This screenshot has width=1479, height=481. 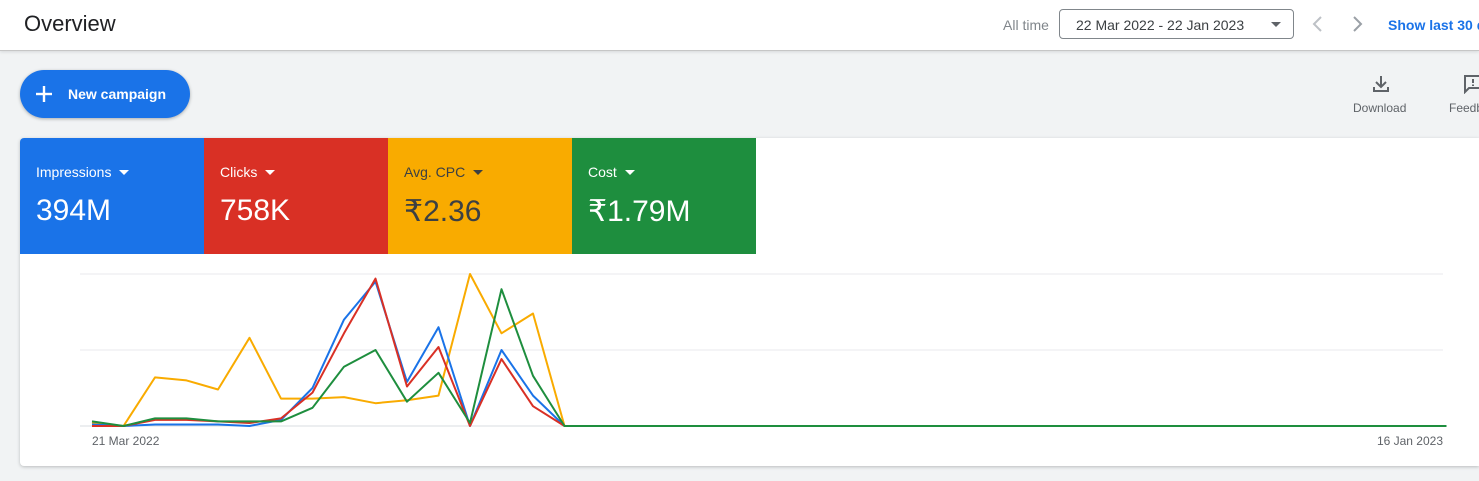 What do you see at coordinates (239, 172) in the screenshot?
I see `metric-label-text: Clicks` at bounding box center [239, 172].